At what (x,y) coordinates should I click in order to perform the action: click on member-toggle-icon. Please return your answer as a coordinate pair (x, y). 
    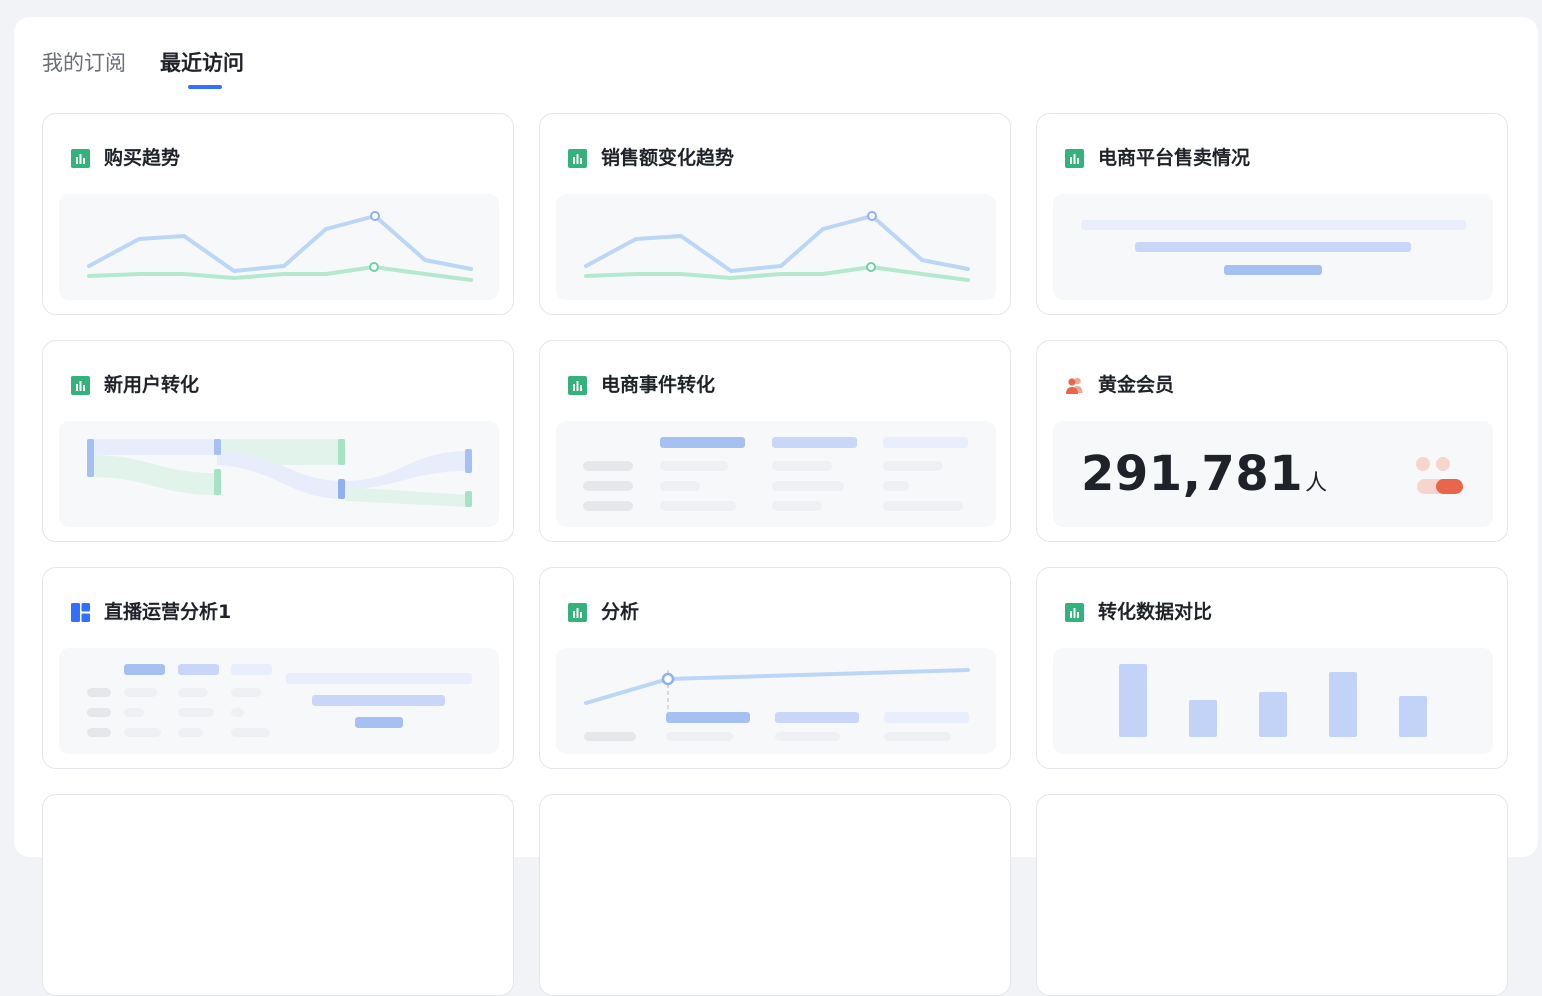
    Looking at the image, I should click on (1439, 475).